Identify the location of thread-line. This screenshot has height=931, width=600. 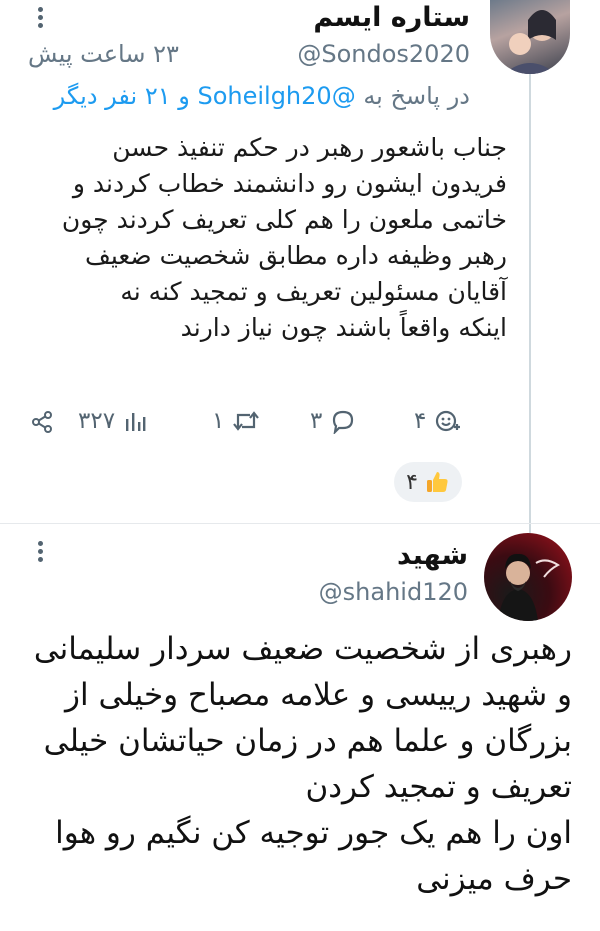
(530, 315).